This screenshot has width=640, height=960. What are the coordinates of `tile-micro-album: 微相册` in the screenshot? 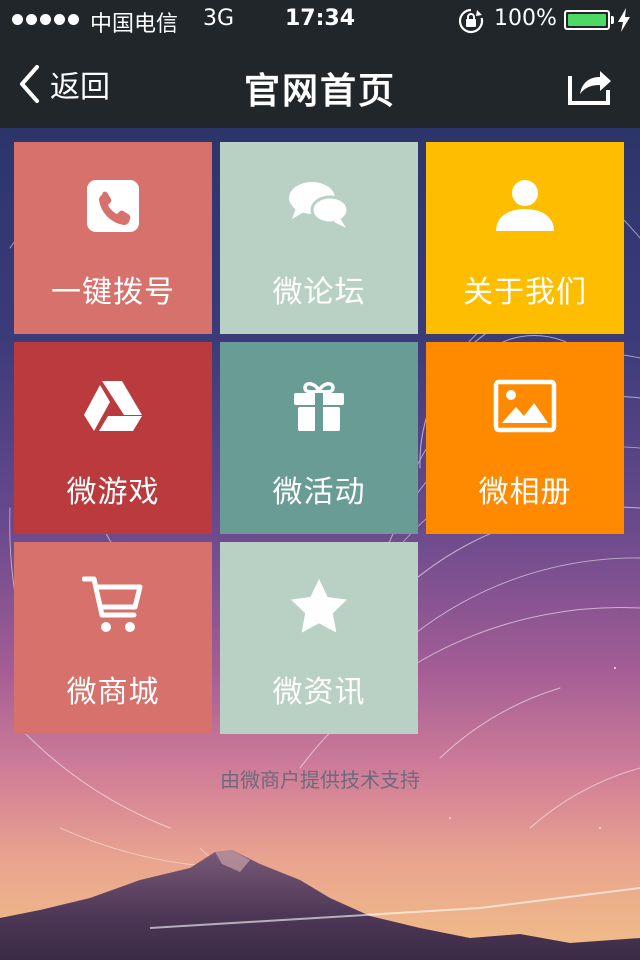 It's located at (525, 438).